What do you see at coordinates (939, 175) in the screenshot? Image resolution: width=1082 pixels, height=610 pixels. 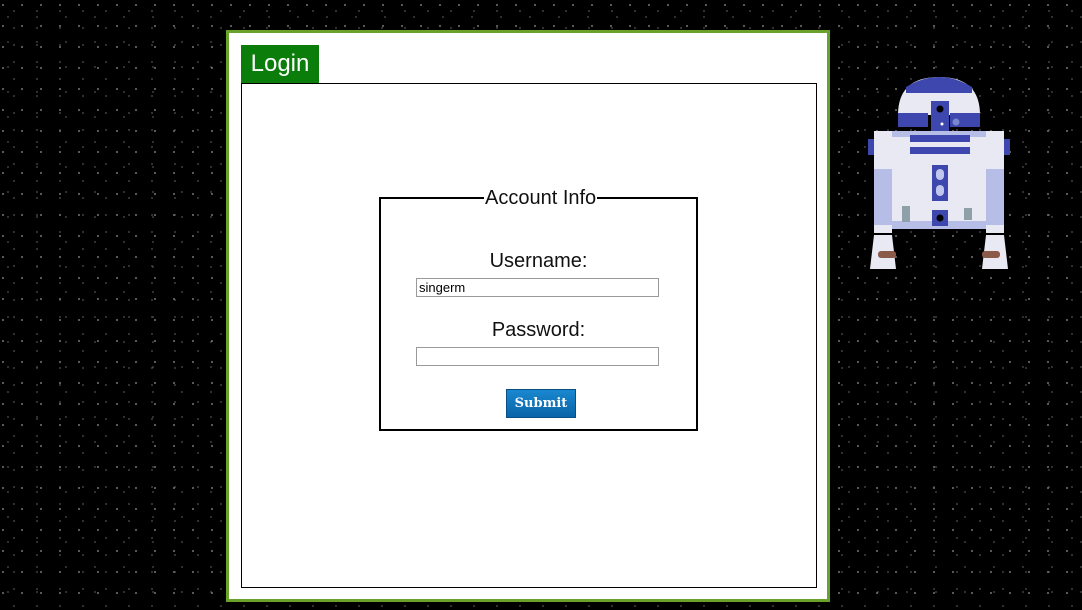 I see `r2d2-icon` at bounding box center [939, 175].